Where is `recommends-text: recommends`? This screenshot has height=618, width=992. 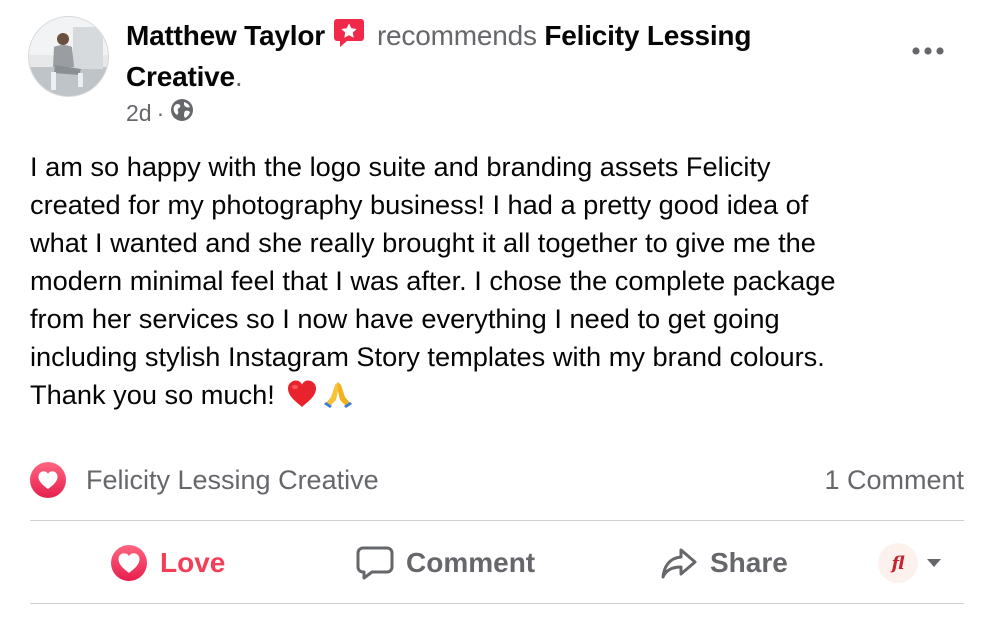
recommends-text: recommends is located at coordinates (456, 35).